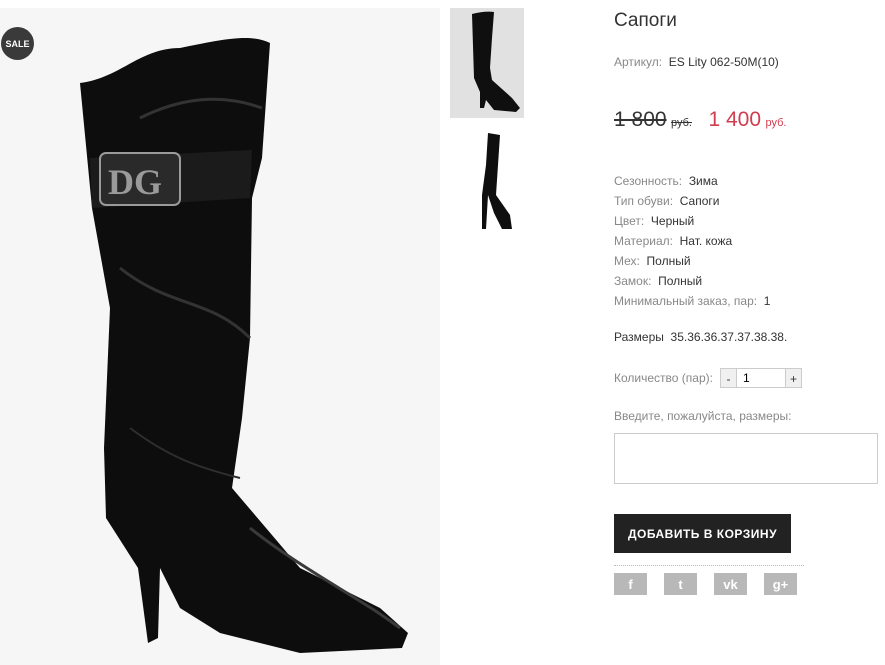  What do you see at coordinates (629, 221) in the screenshot?
I see `property-label: Цвет:` at bounding box center [629, 221].